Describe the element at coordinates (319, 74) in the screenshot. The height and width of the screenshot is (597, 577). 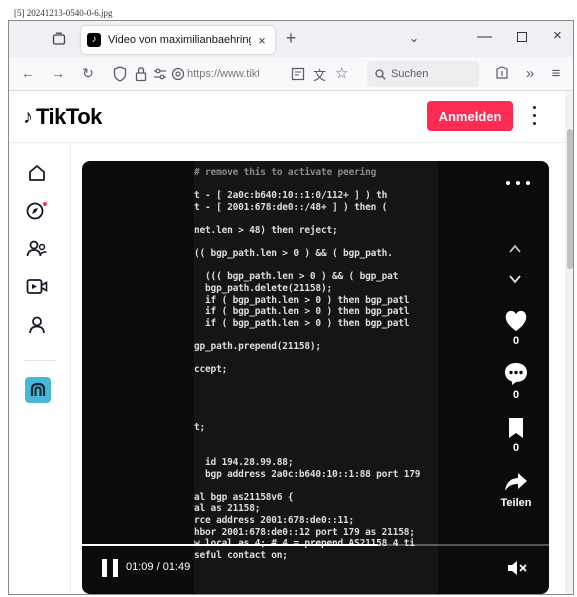
I see `translate-icon: 文` at that location.